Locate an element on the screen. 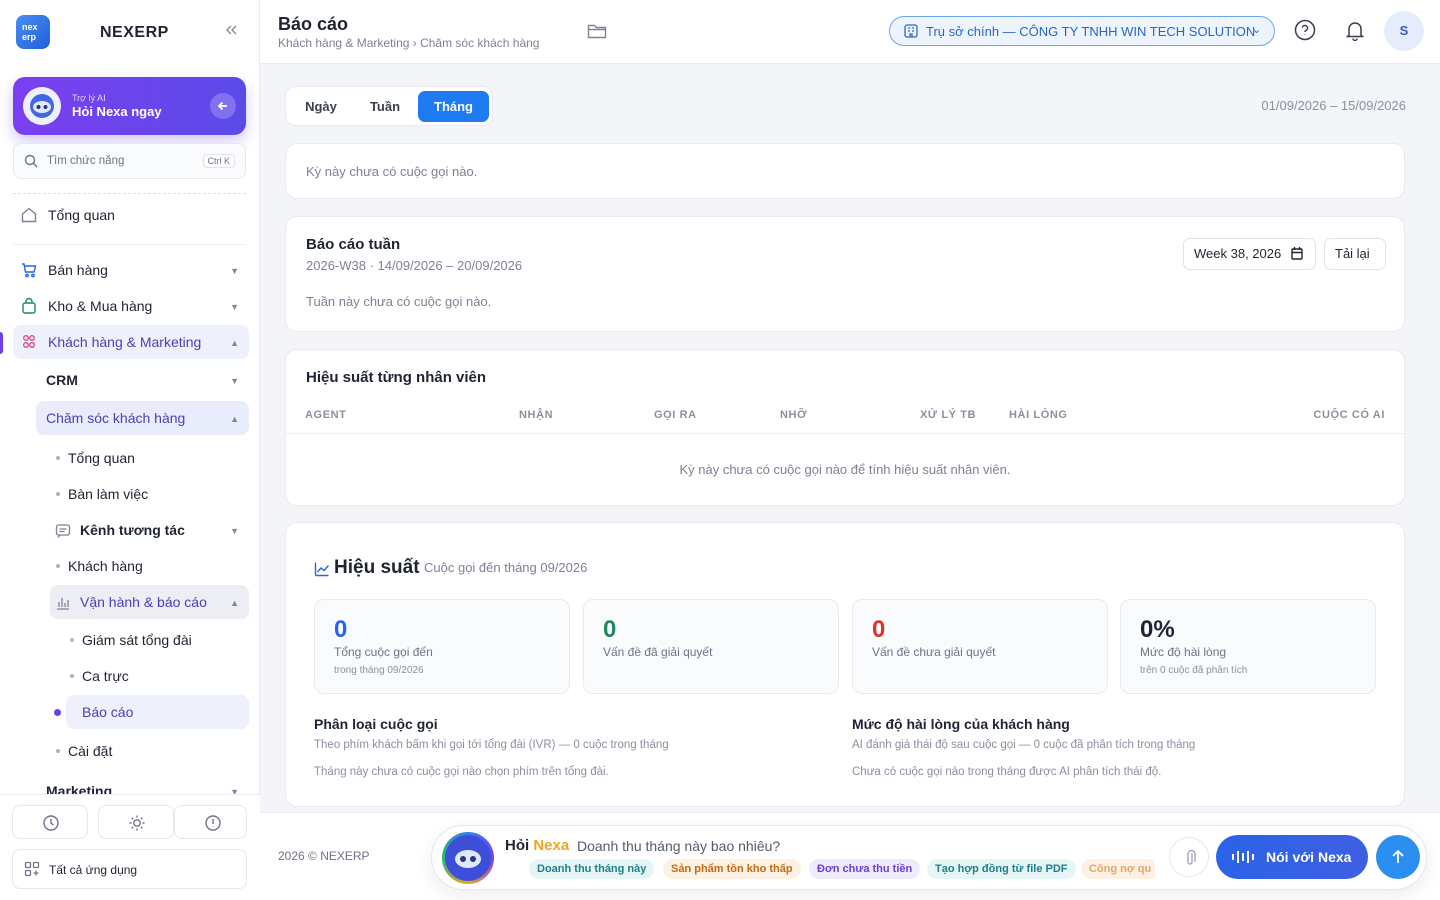 This screenshot has width=1440, height=900. stat-resolved: 0 Vấn đề đã giải quyết is located at coordinates (711, 646).